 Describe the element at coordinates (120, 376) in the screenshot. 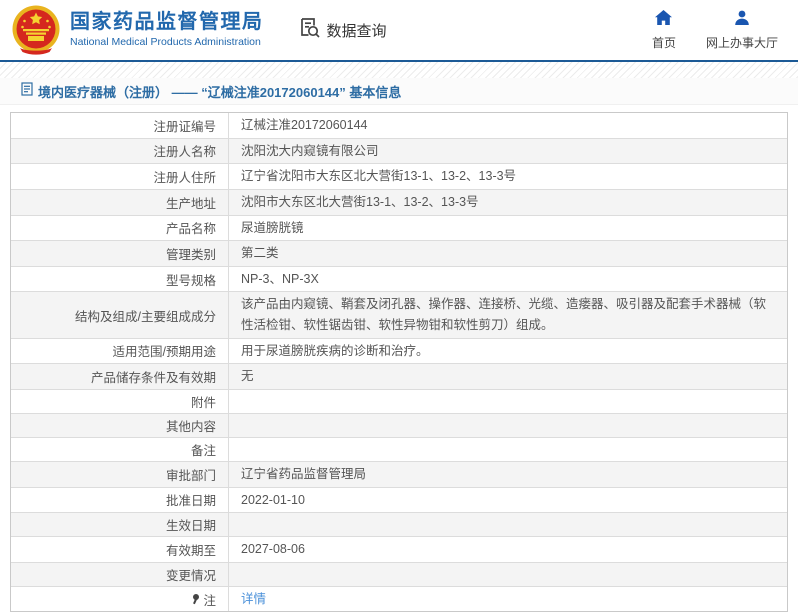

I see `row-label: 产品储存条件及有效期` at that location.